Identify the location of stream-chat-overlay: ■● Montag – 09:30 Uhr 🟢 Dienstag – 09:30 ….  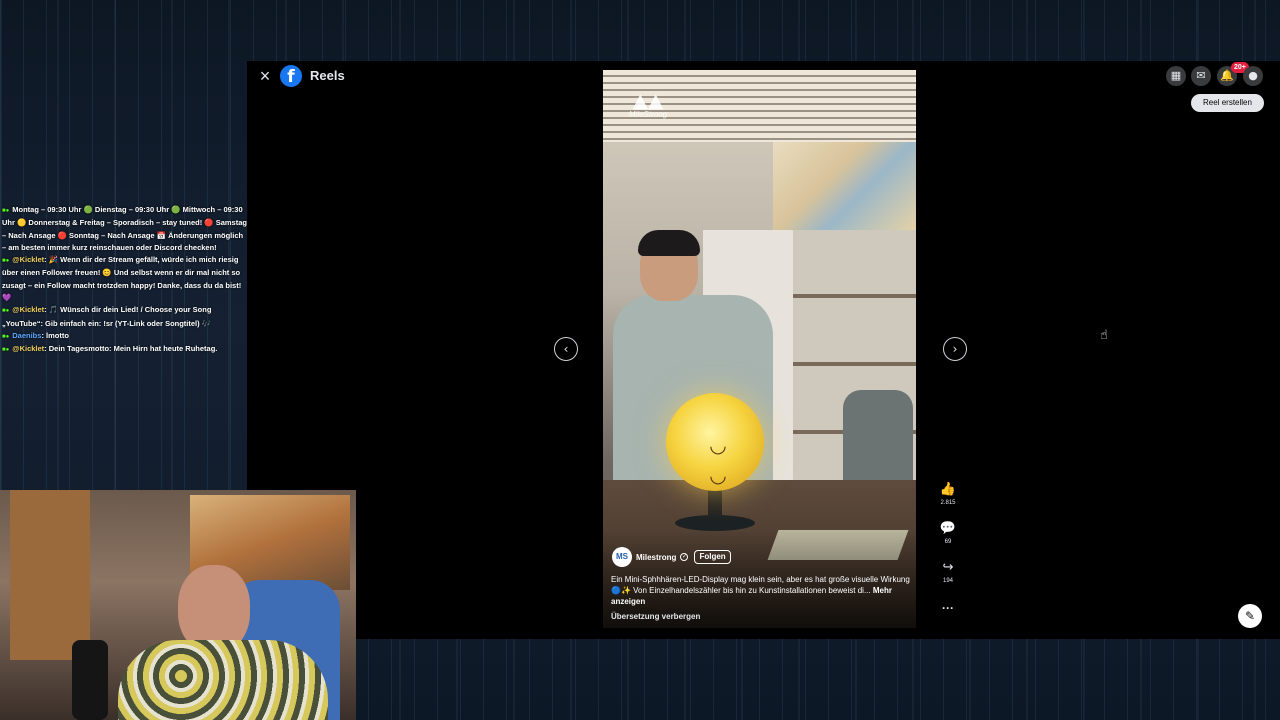
(125, 280).